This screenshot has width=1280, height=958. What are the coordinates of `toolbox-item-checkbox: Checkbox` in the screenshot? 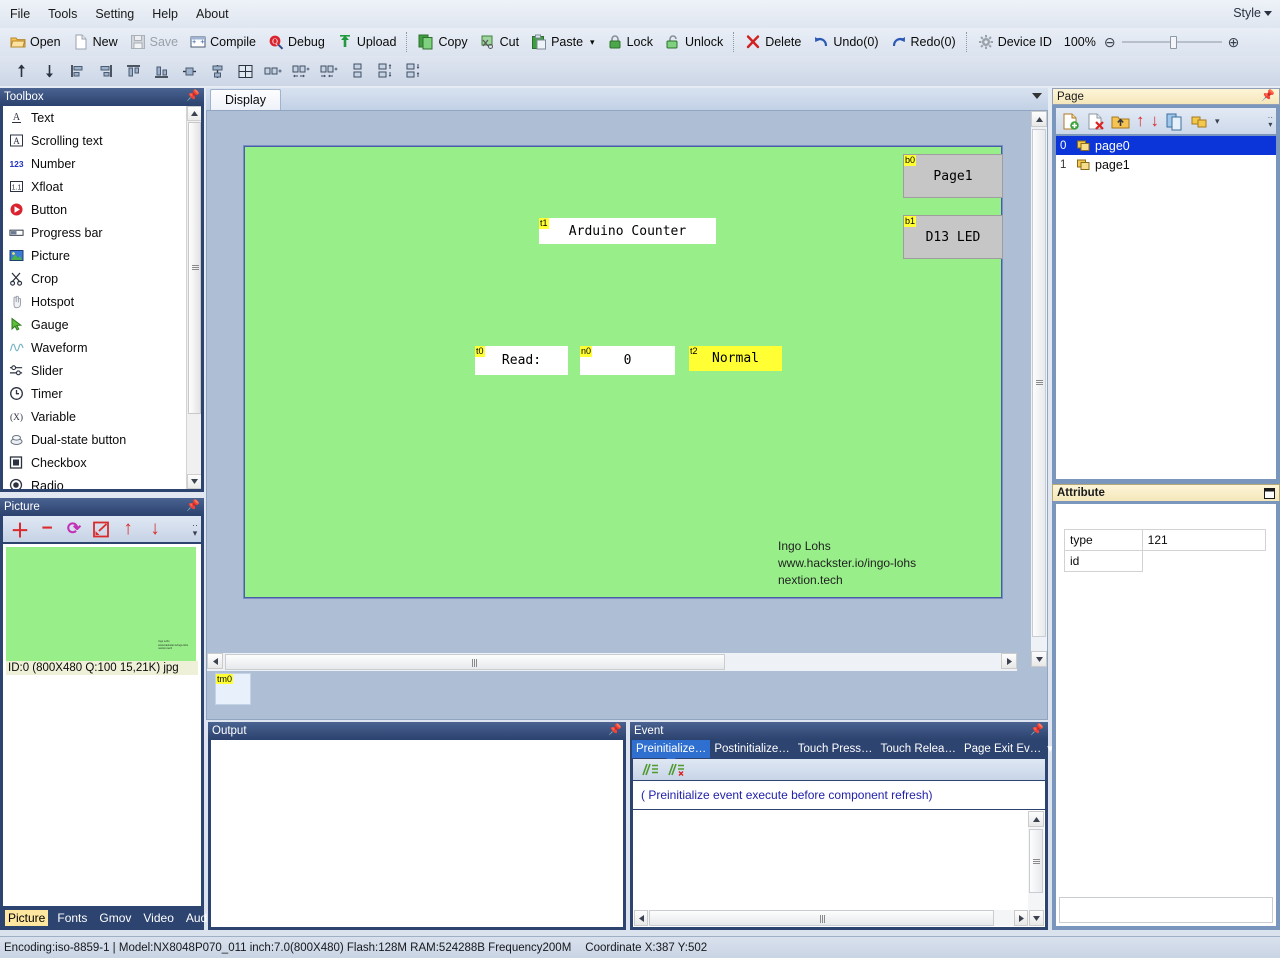 It's located at (102, 462).